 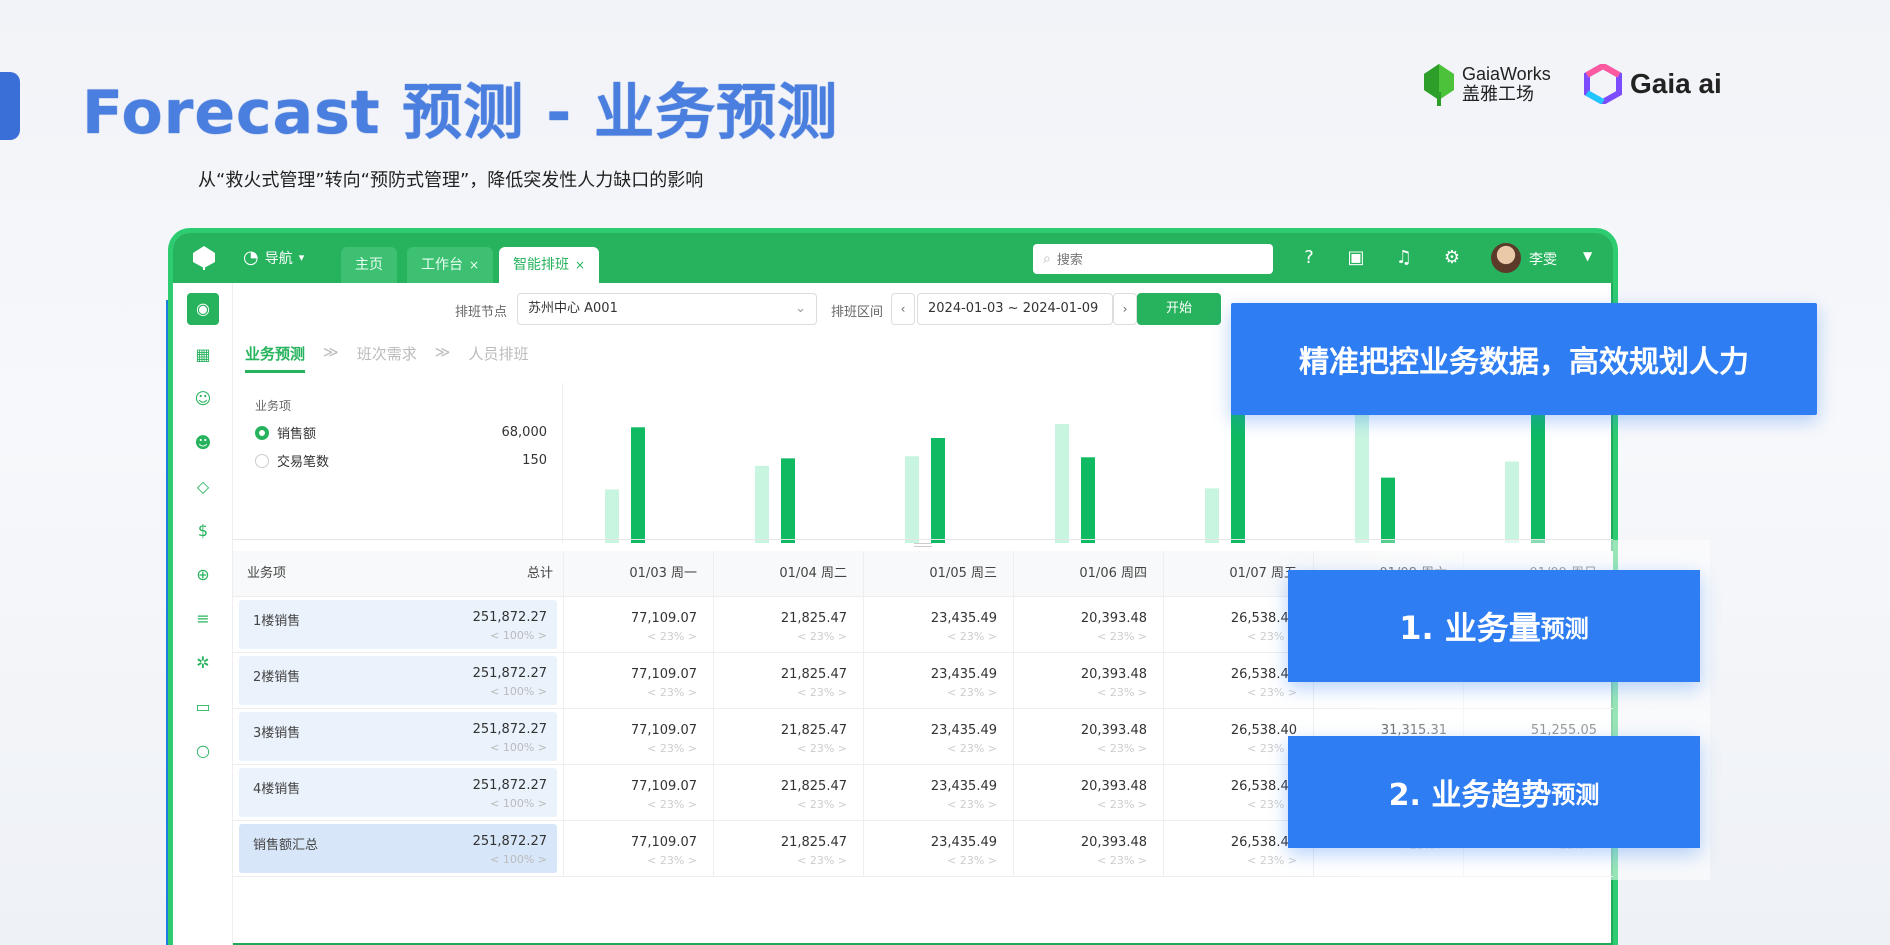 I want to click on row-head: 销售额汇总 251,872.27 < 100% >, so click(x=398, y=848).